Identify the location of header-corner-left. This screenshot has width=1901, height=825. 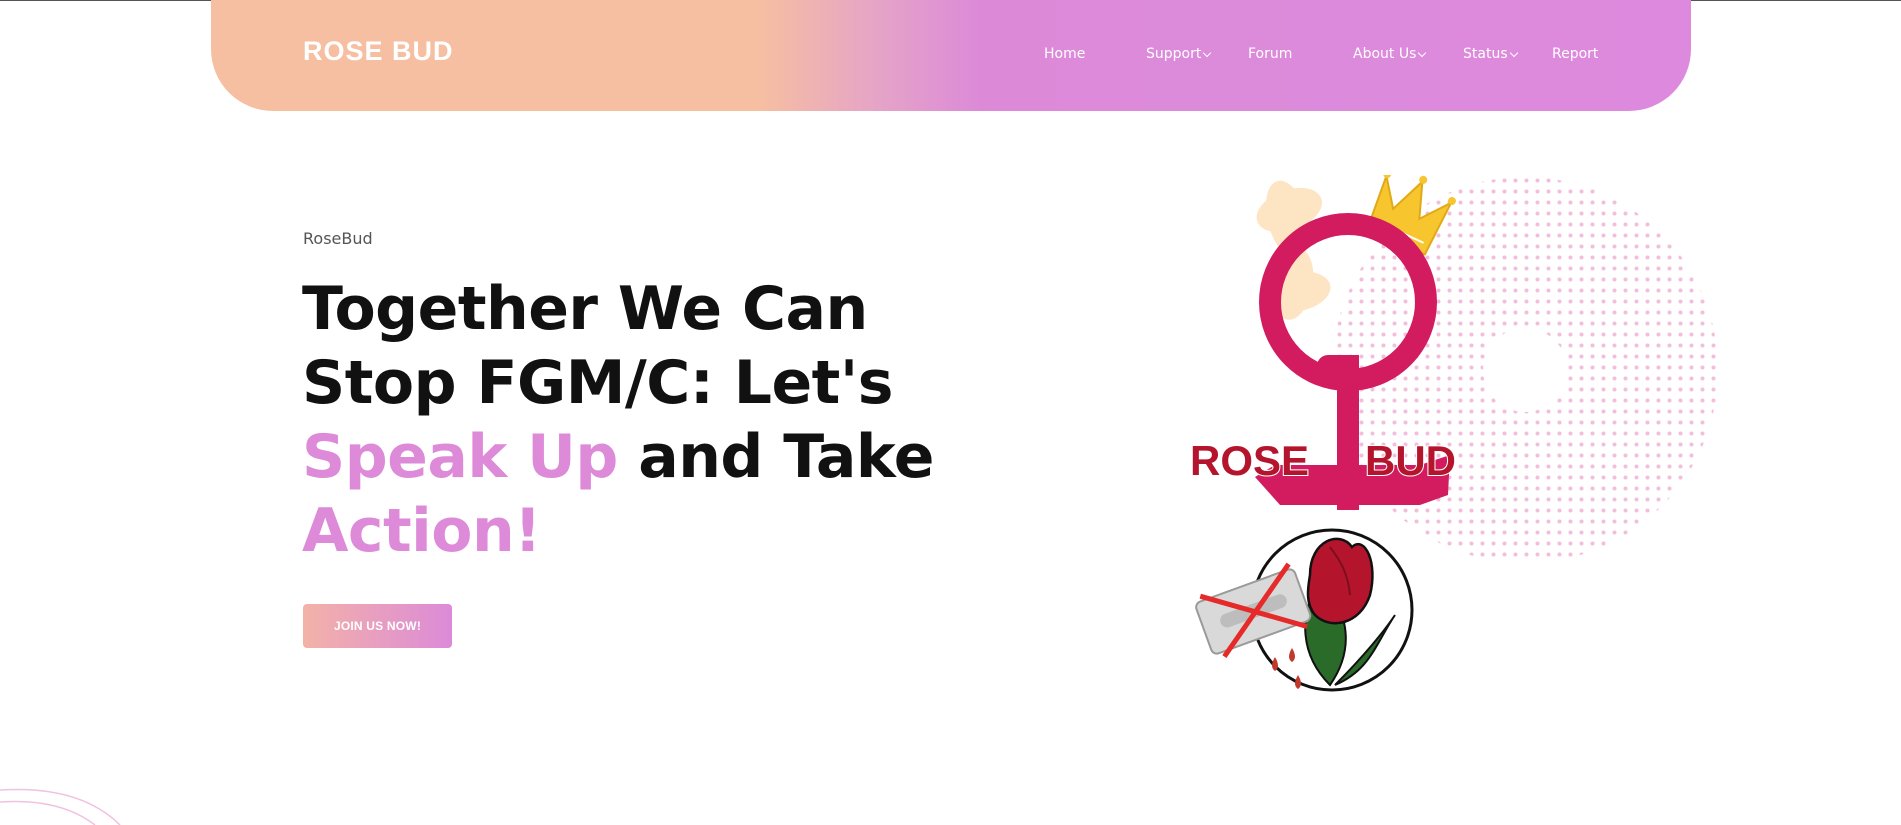
(217, 20).